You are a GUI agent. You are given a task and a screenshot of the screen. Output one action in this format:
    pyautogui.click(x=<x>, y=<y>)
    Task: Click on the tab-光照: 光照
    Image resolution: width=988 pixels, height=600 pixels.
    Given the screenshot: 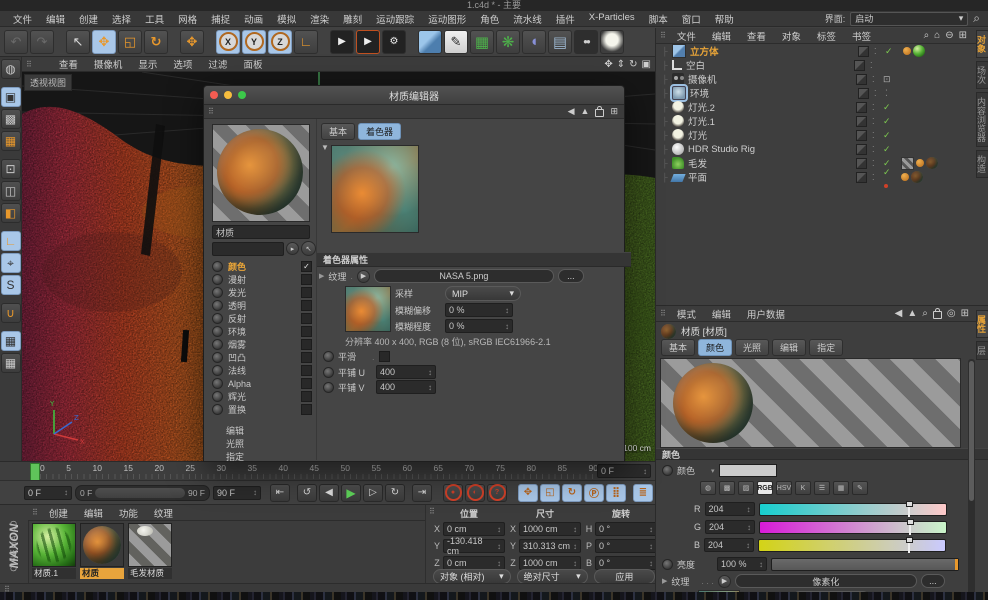 What is the action you would take?
    pyautogui.click(x=752, y=347)
    